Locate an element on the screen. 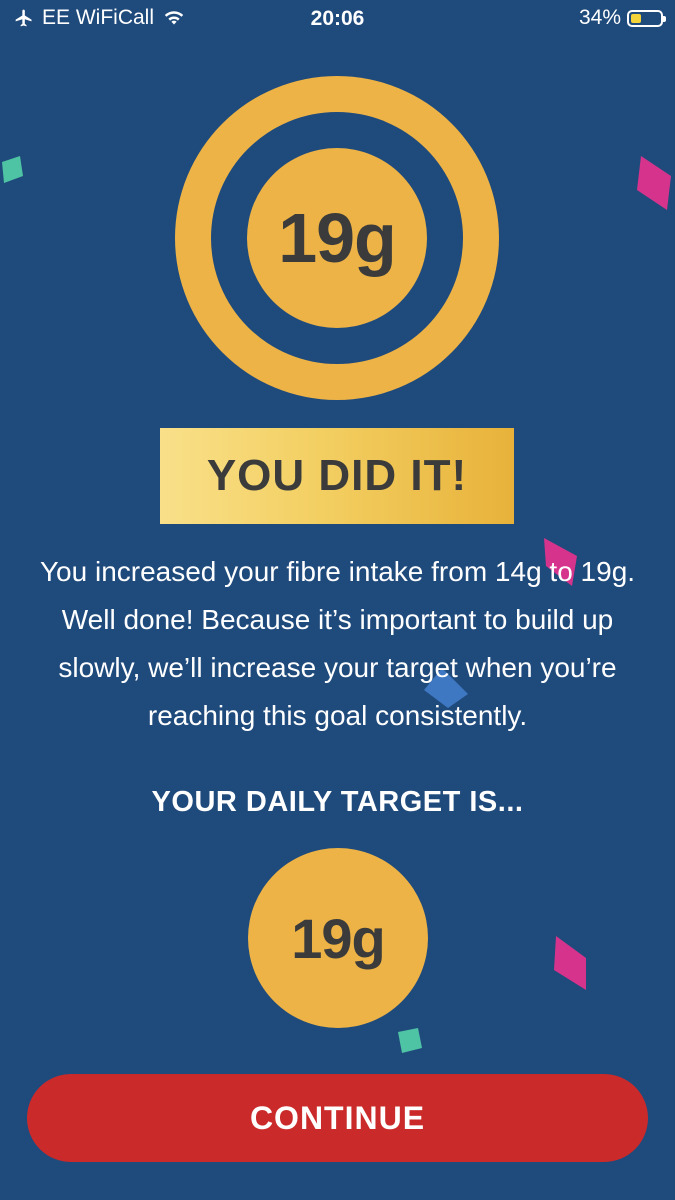  status-time: 20:06 is located at coordinates (337, 18).